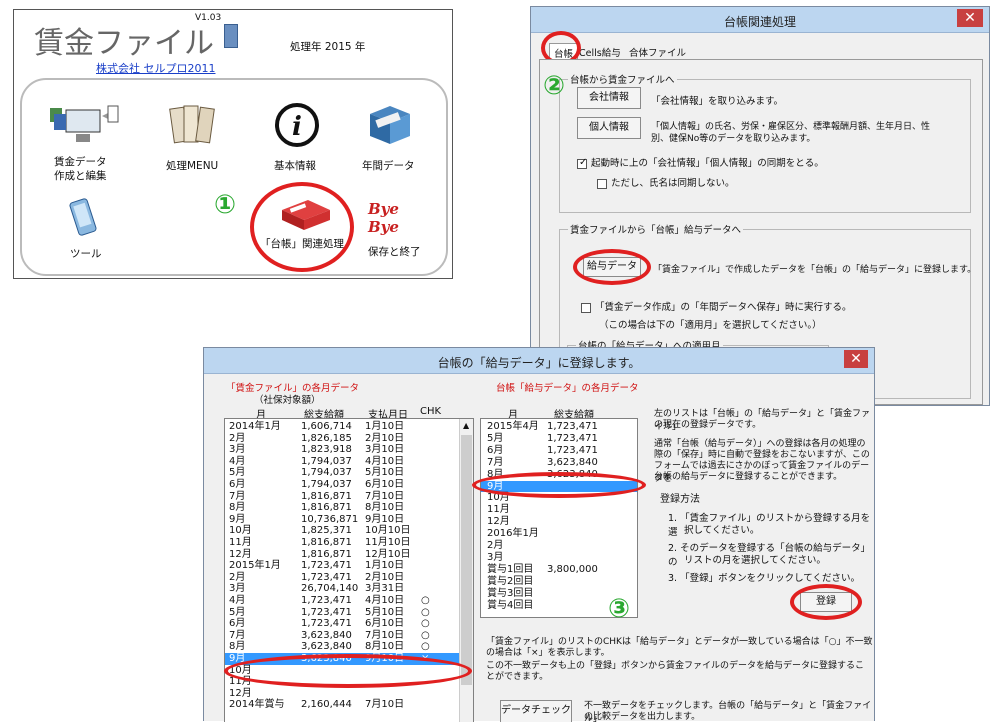 Image resolution: width=1007 pixels, height=724 pixels. I want to click on cell-amt: 10,736,871, so click(330, 519).